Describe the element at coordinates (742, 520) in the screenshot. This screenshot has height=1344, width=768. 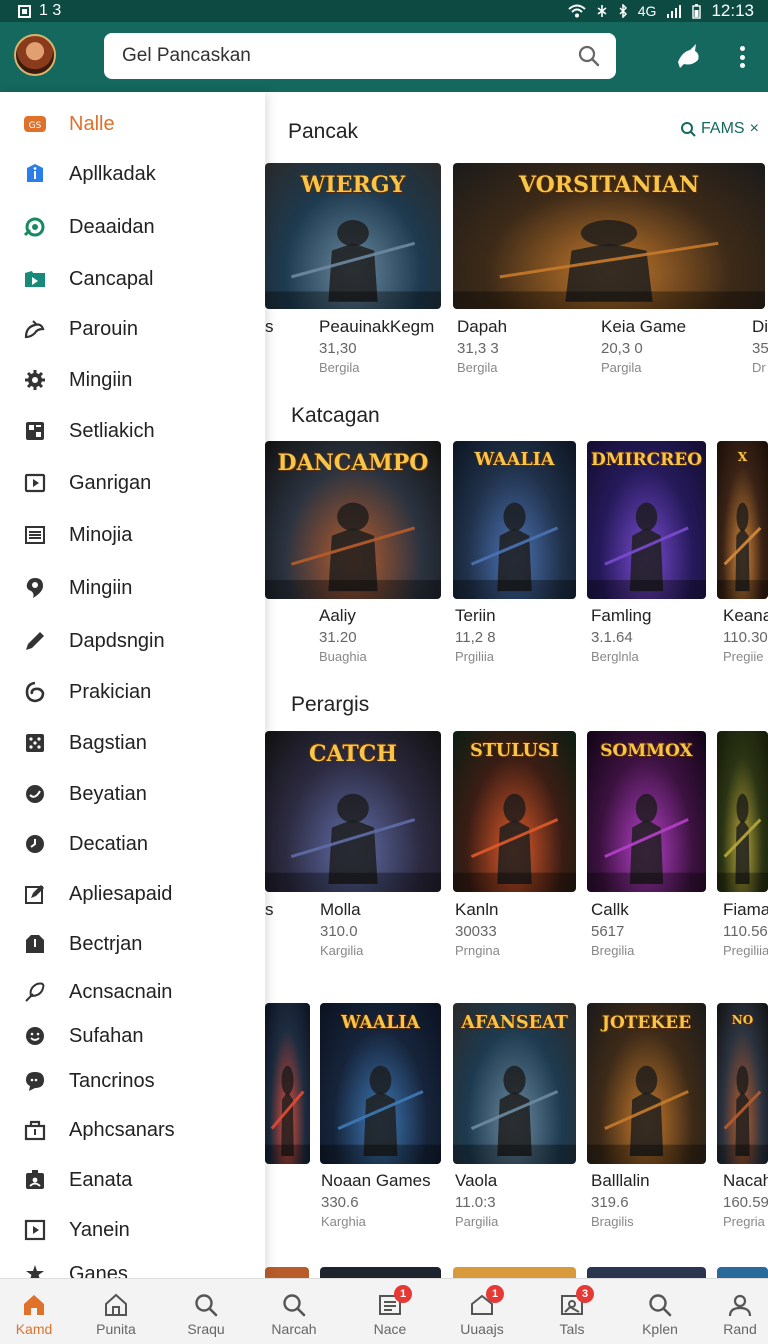
I see `game-card-image: X` at that location.